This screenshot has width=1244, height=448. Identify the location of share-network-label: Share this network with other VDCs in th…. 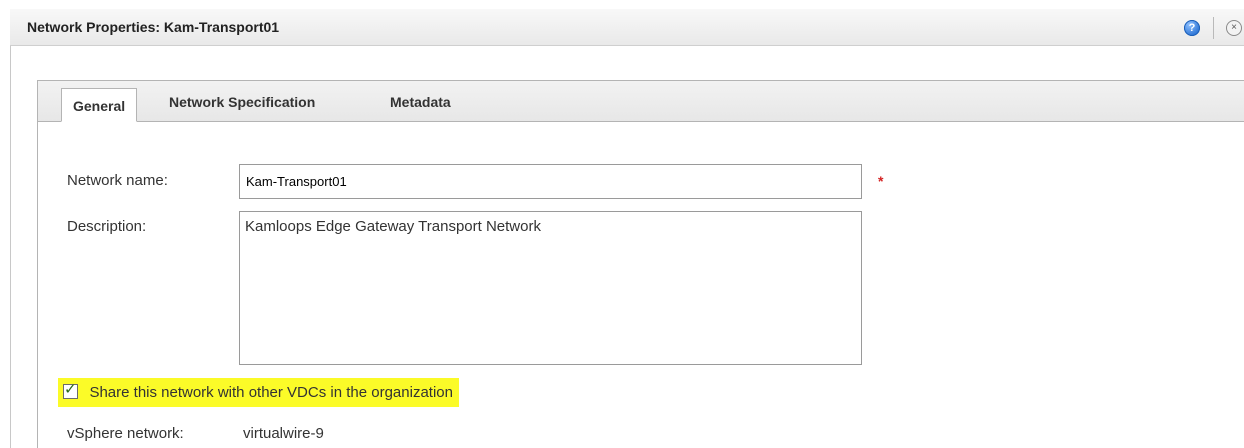
(271, 392).